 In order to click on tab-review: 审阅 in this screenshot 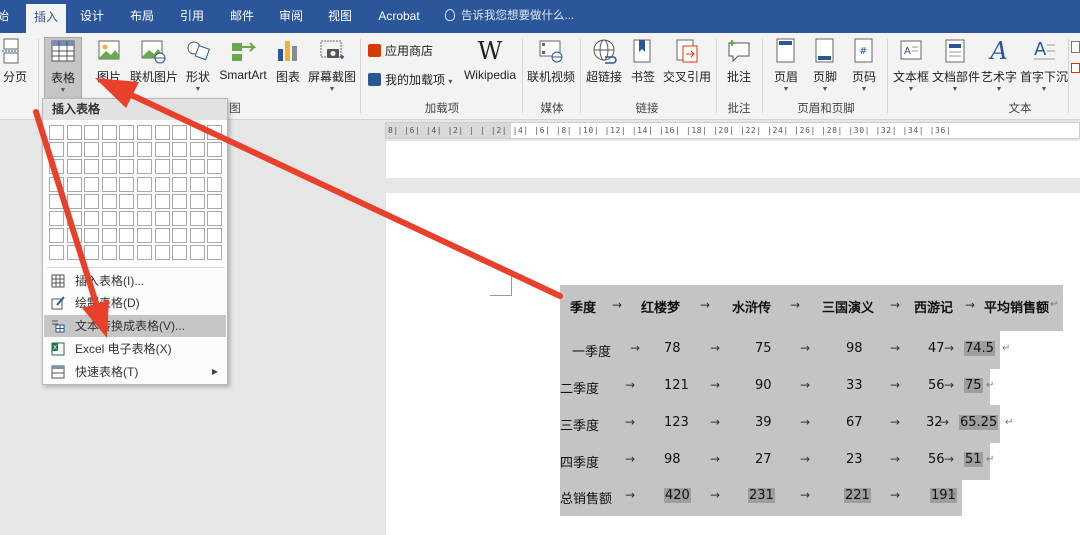, I will do `click(291, 16)`.